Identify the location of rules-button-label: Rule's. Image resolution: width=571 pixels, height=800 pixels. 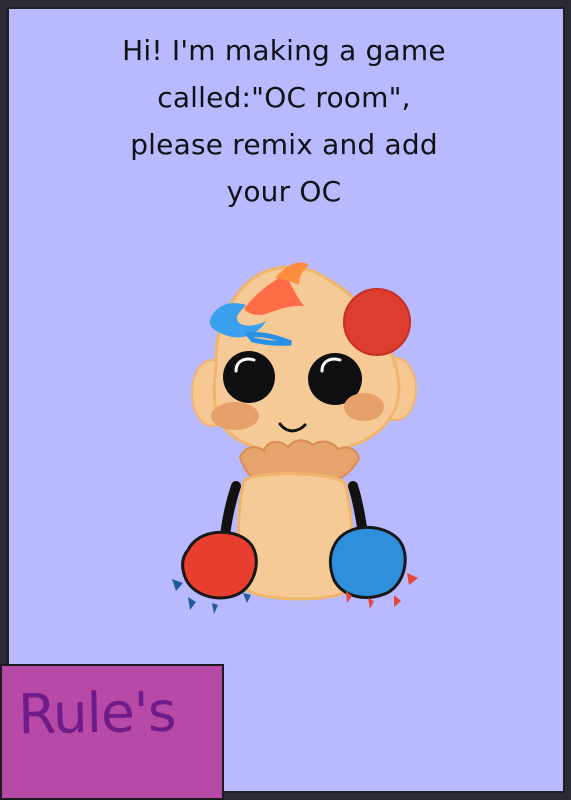
(97, 713).